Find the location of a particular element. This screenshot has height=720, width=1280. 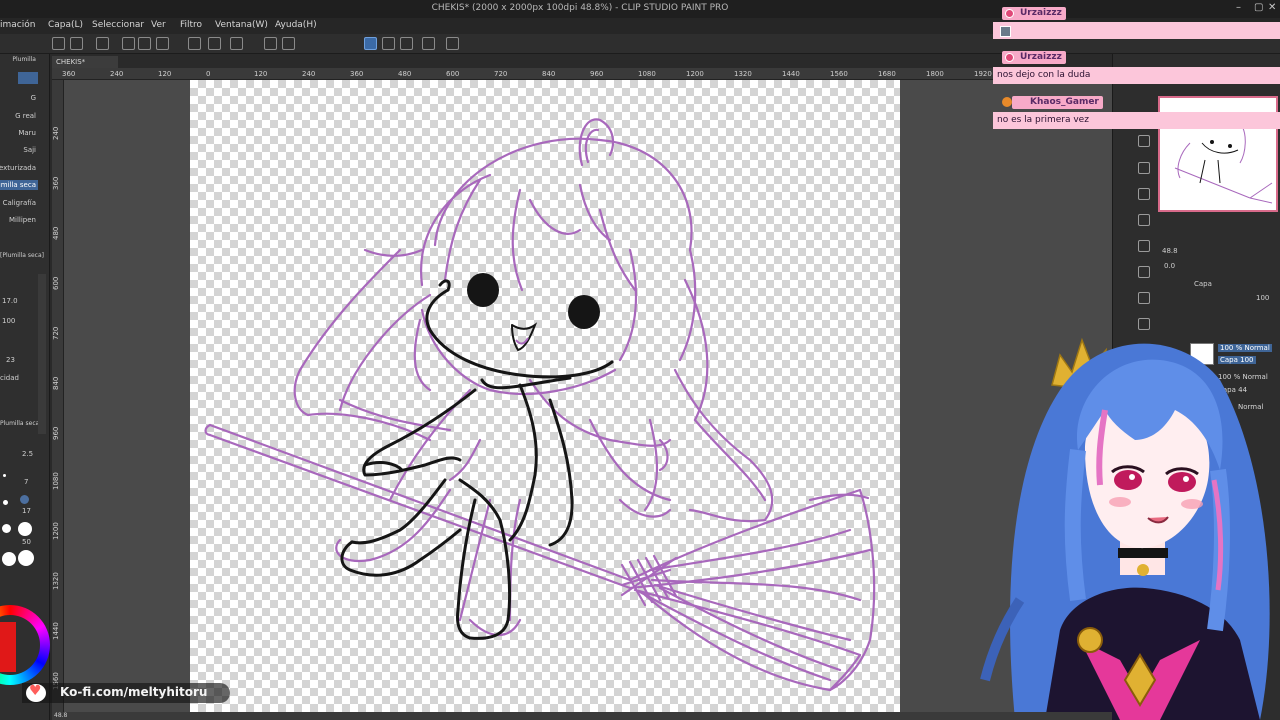

menu-filtro: Filtro is located at coordinates (191, 25).